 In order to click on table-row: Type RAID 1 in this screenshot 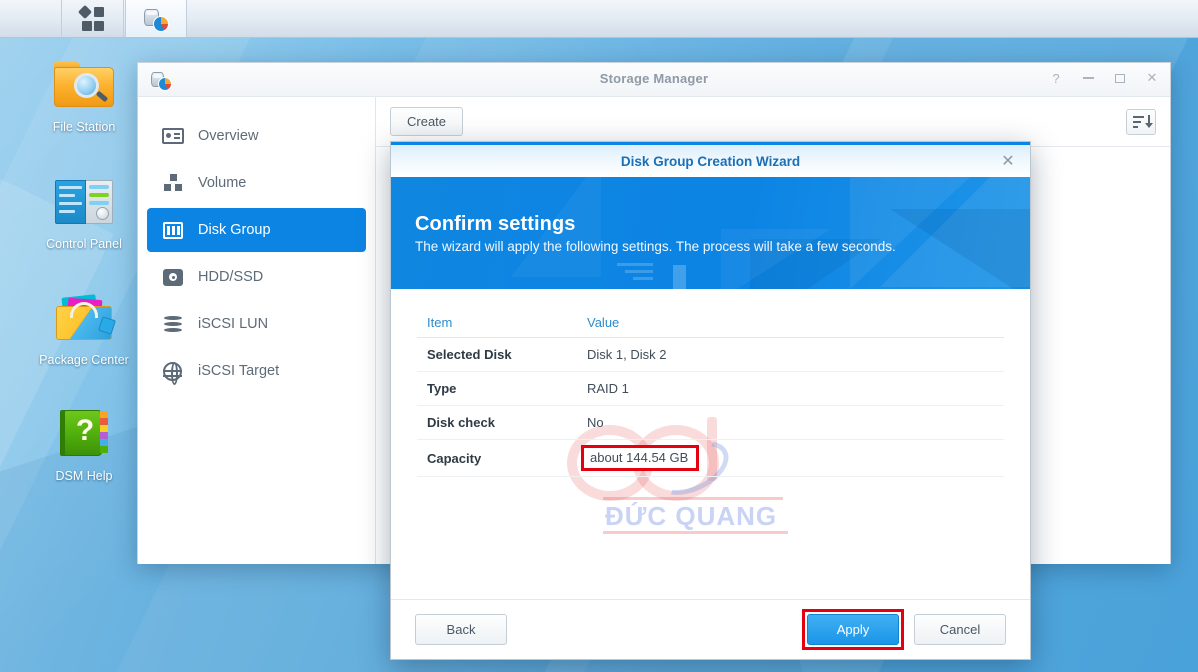, I will do `click(710, 388)`.